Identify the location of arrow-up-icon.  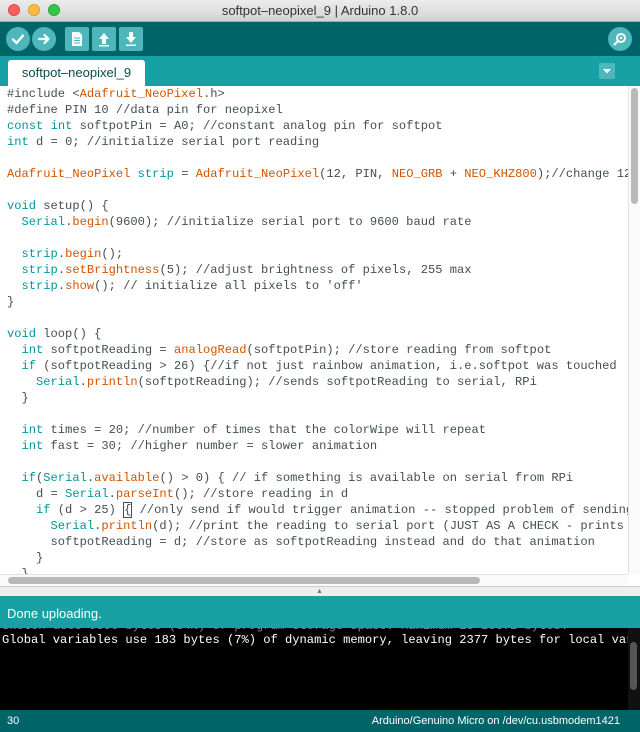
(104, 40).